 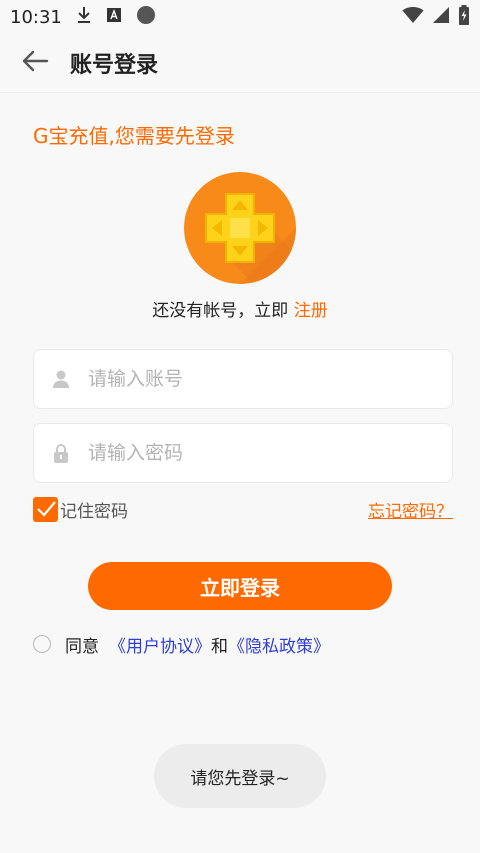 I want to click on password-field, so click(x=243, y=453).